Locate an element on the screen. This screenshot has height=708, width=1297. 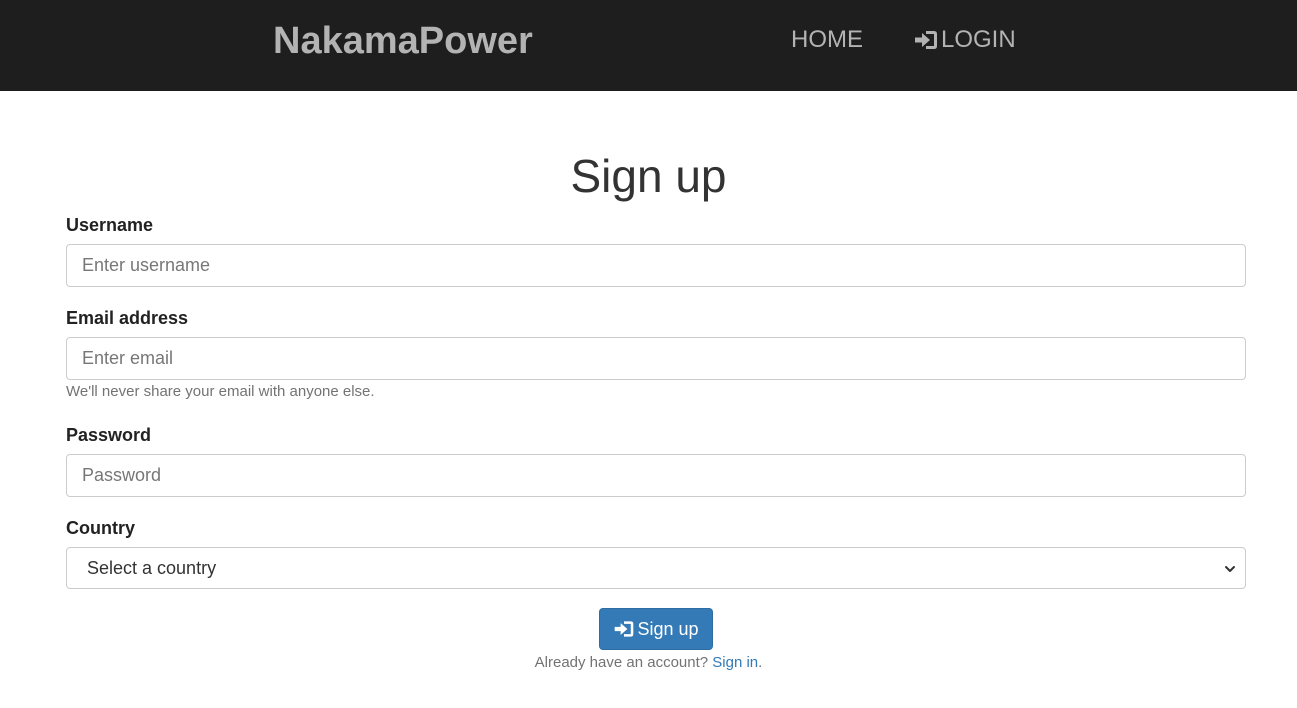
username-input is located at coordinates (656, 265).